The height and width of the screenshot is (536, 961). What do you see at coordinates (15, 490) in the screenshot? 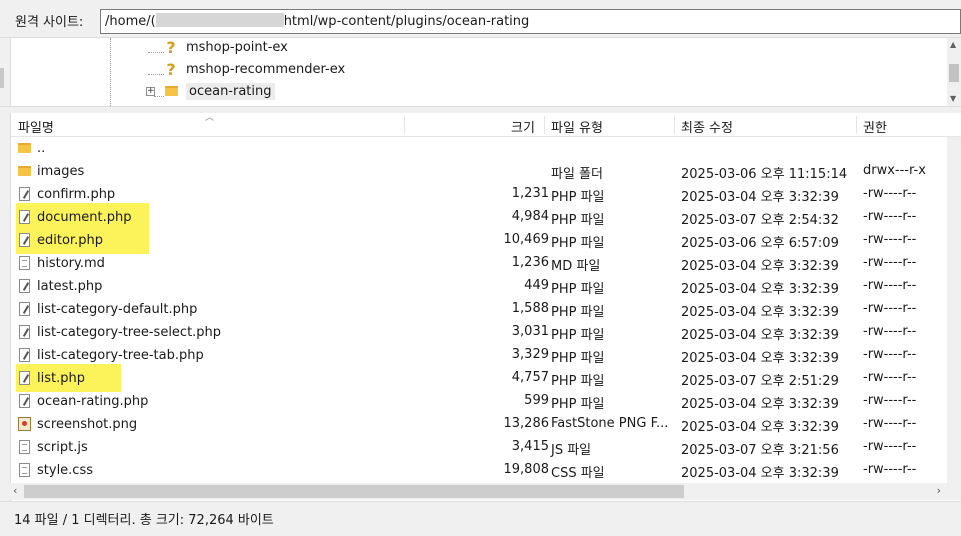
I see `scroll-left-icon: ‹` at bounding box center [15, 490].